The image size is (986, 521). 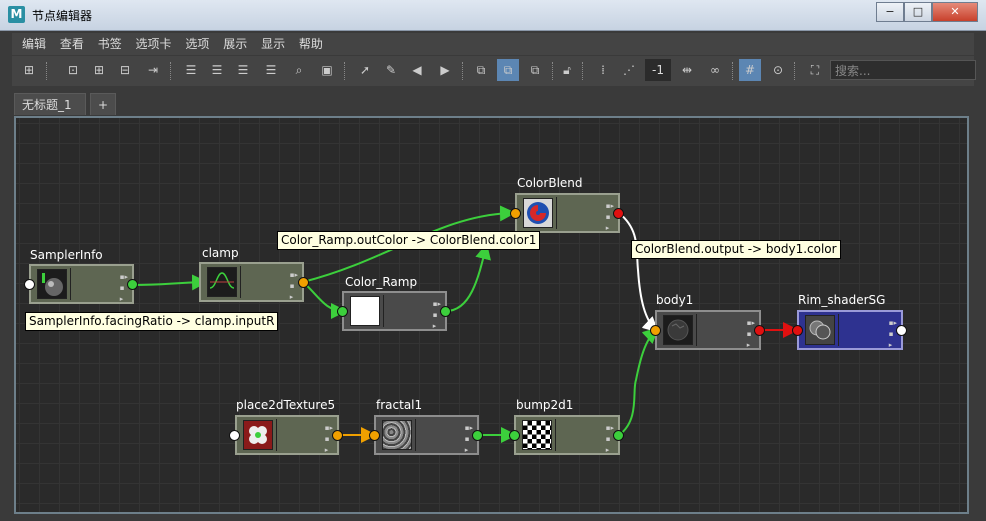 What do you see at coordinates (736, 249) in the screenshot?
I see `connection-tooltip-blend-body: ColorBlend.output -> body1.color` at bounding box center [736, 249].